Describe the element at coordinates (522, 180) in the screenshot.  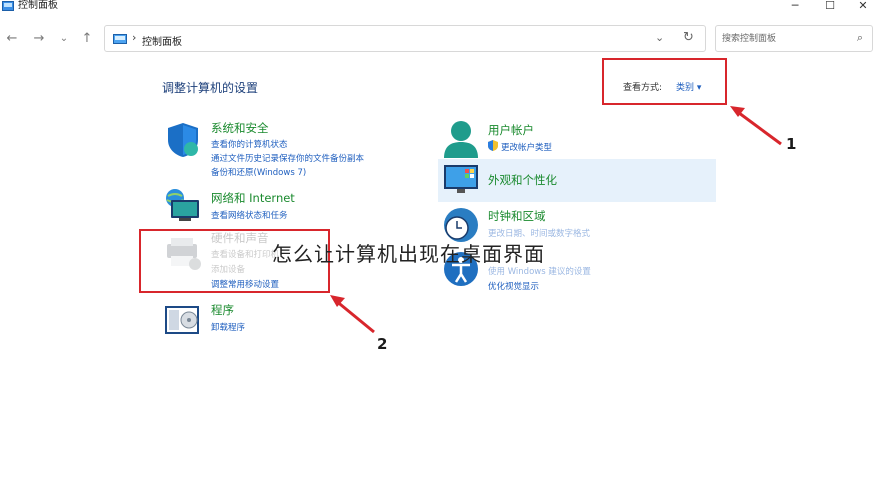
I see `appearance-title: 外观和个性化` at that location.